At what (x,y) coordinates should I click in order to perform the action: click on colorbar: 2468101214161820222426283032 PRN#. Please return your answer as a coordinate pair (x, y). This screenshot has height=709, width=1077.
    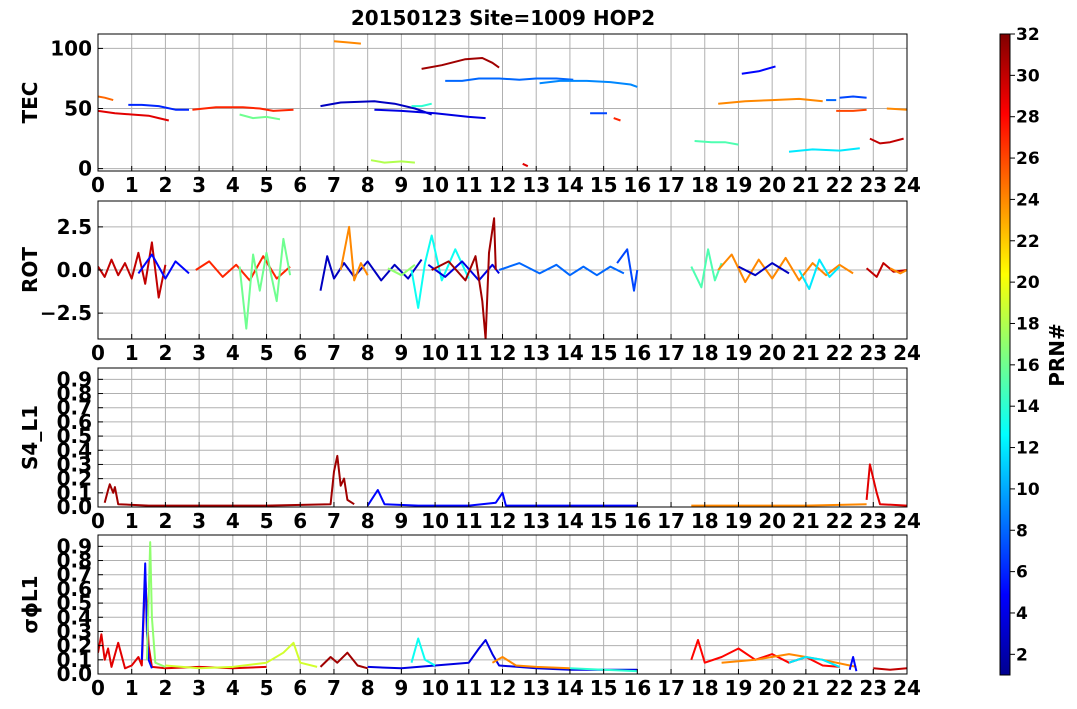
    Looking at the image, I should click on (1034, 350).